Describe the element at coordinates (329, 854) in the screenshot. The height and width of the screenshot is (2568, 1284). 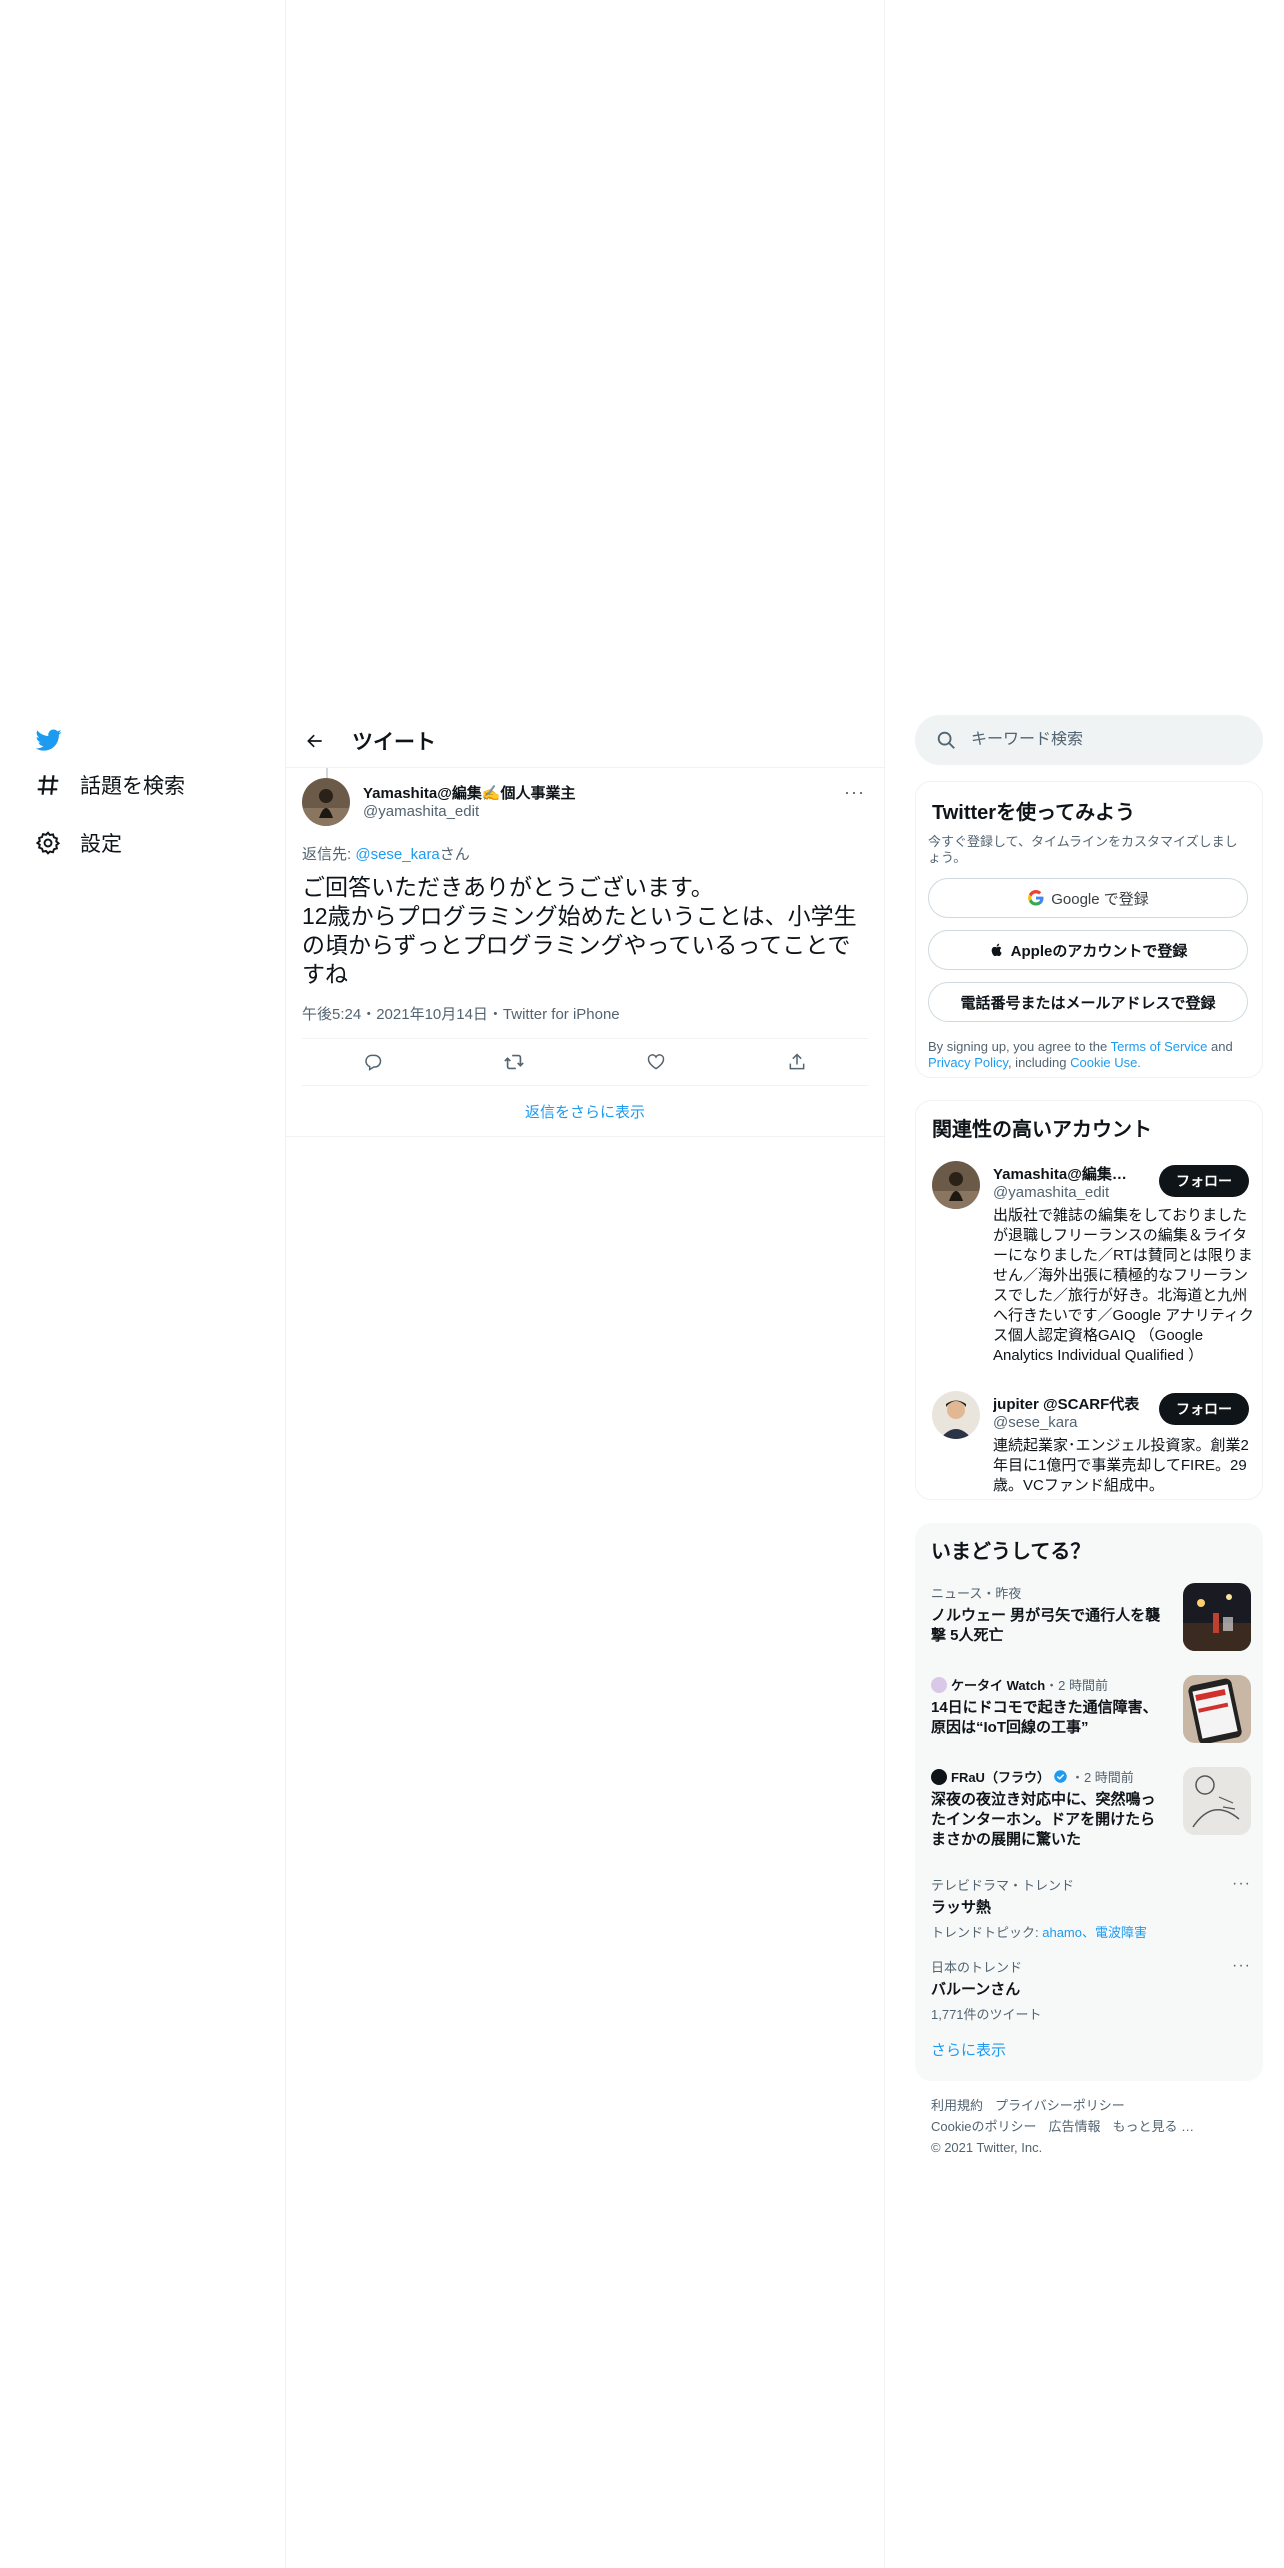
I see `reply-prefix: 返信先:` at that location.